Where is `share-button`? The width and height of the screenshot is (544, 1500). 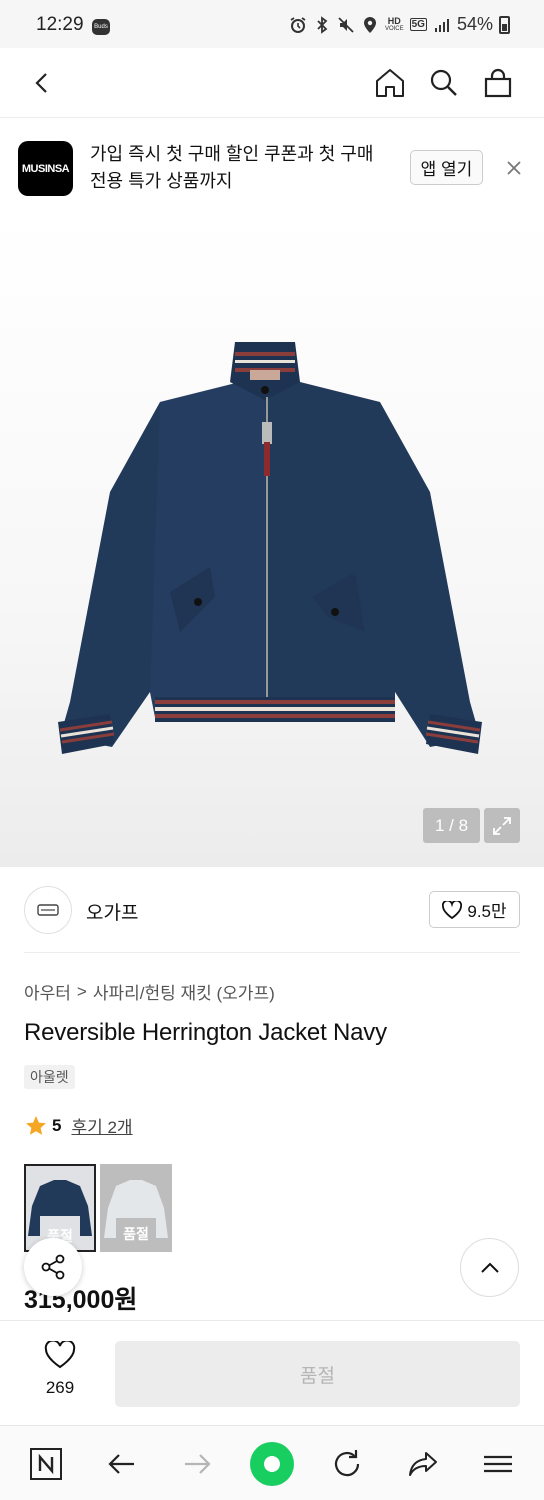 share-button is located at coordinates (53, 1267).